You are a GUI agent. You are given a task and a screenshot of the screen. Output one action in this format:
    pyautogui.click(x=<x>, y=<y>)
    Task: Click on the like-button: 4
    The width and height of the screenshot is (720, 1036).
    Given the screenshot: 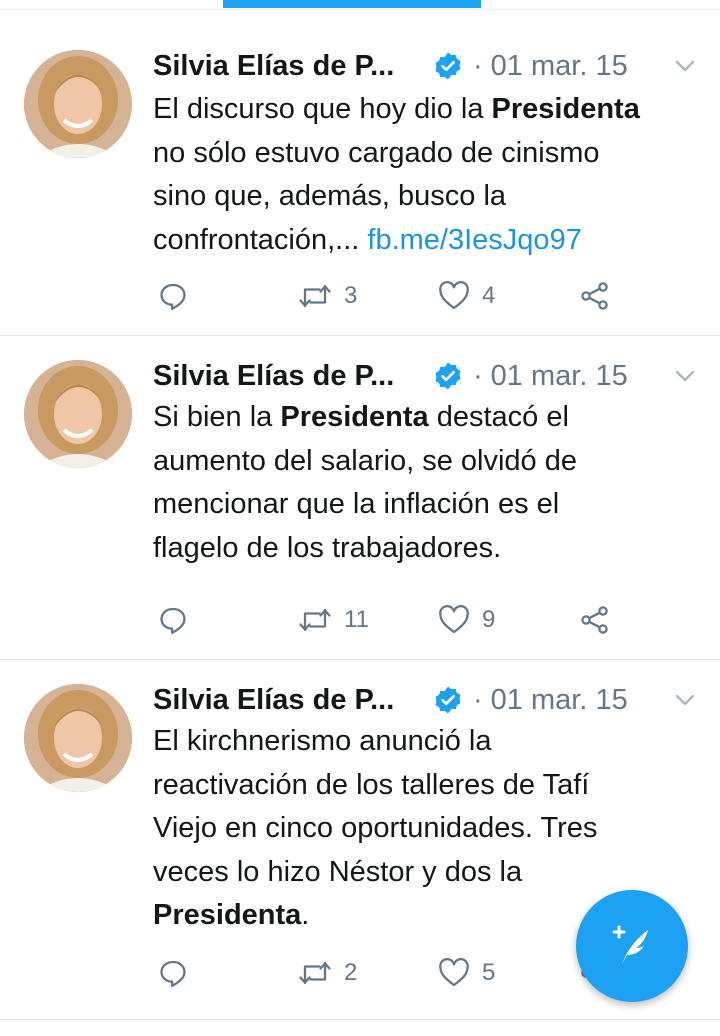 What is the action you would take?
    pyautogui.click(x=466, y=296)
    